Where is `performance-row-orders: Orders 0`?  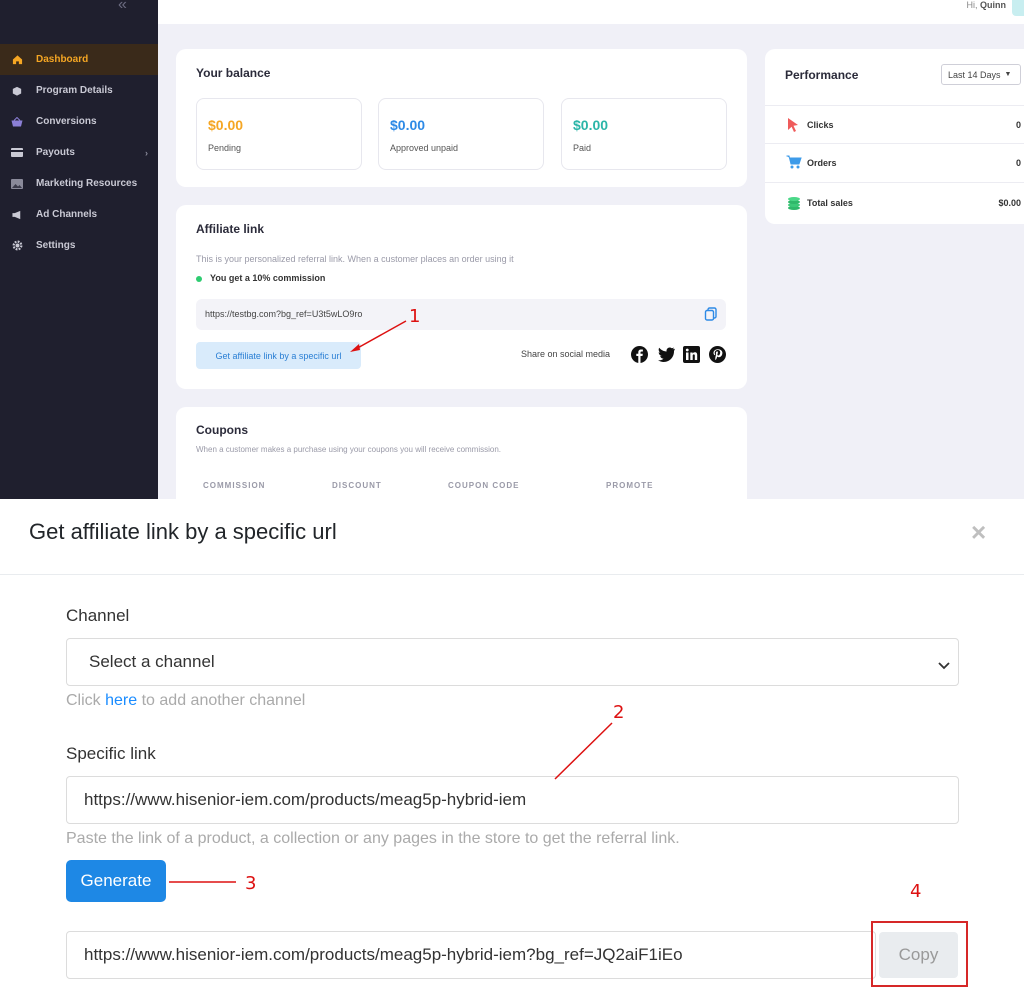
performance-row-orders: Orders 0 is located at coordinates (894, 163).